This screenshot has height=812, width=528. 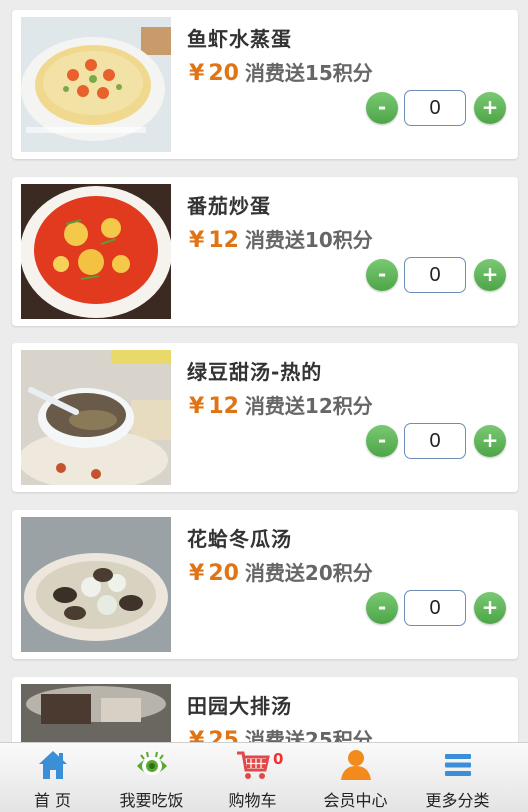 What do you see at coordinates (239, 39) in the screenshot?
I see `product-name: 鱼虾水蒸蛋` at bounding box center [239, 39].